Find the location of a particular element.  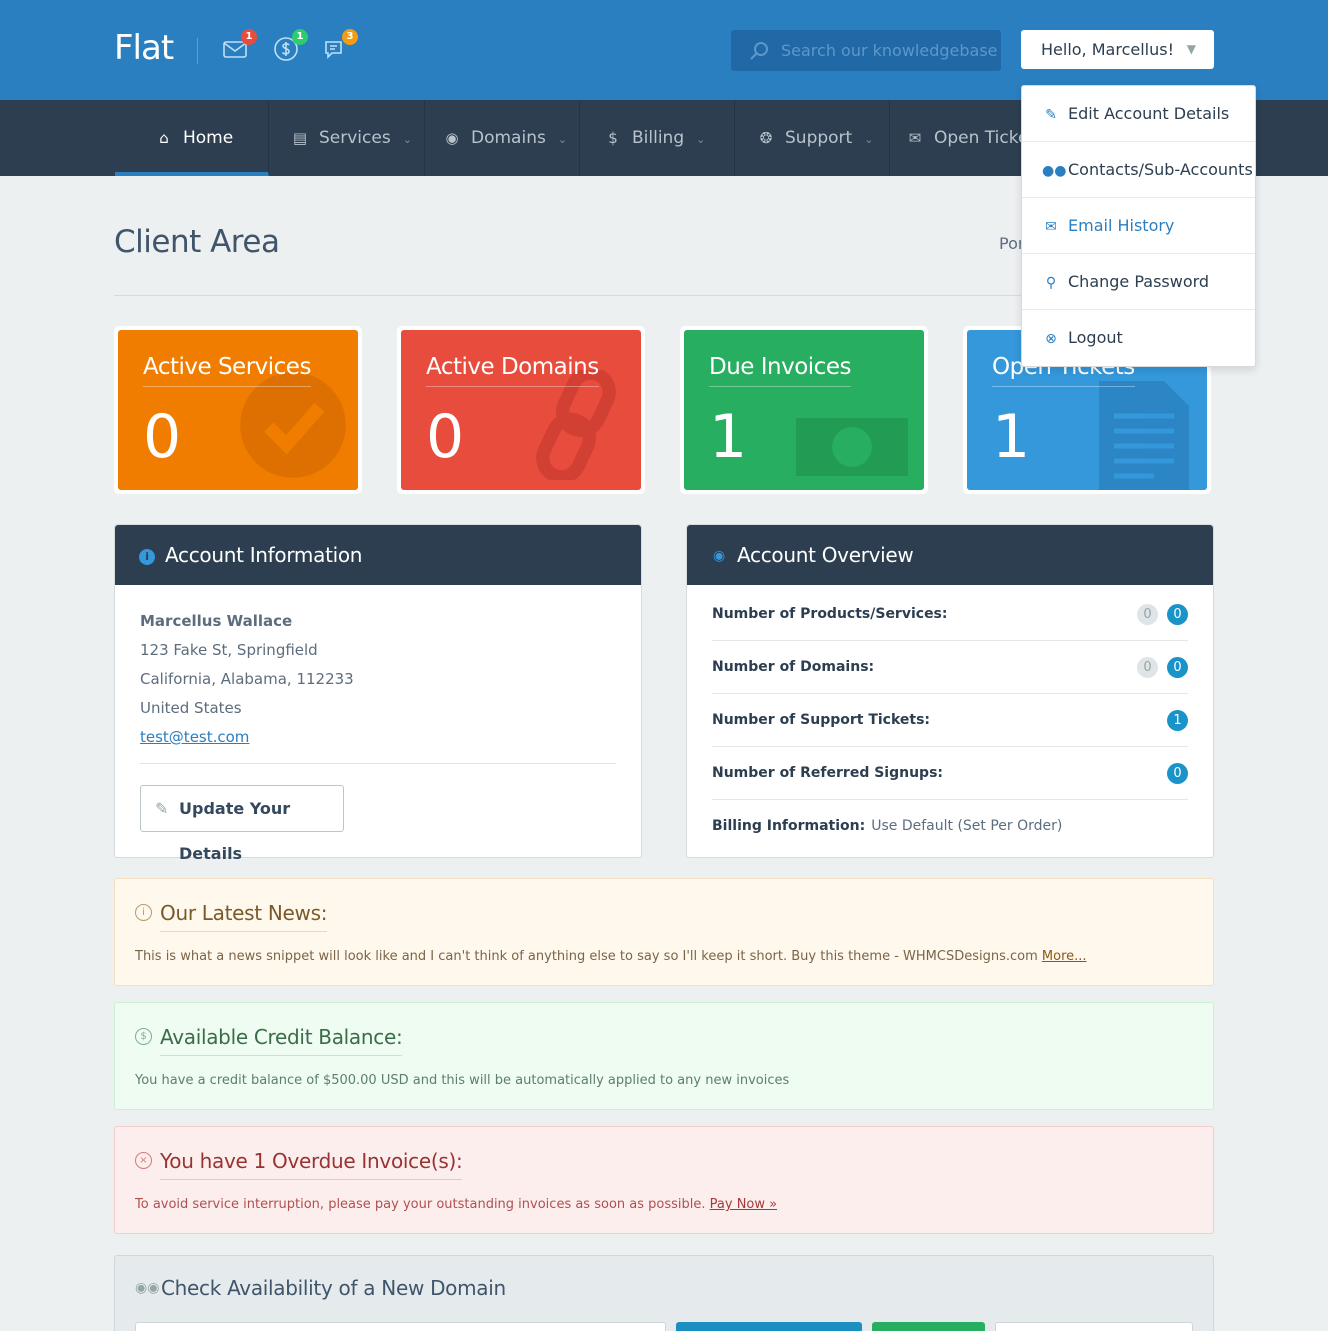

alert-title: You have 1 Overdue Invoice(s): is located at coordinates (311, 1164).